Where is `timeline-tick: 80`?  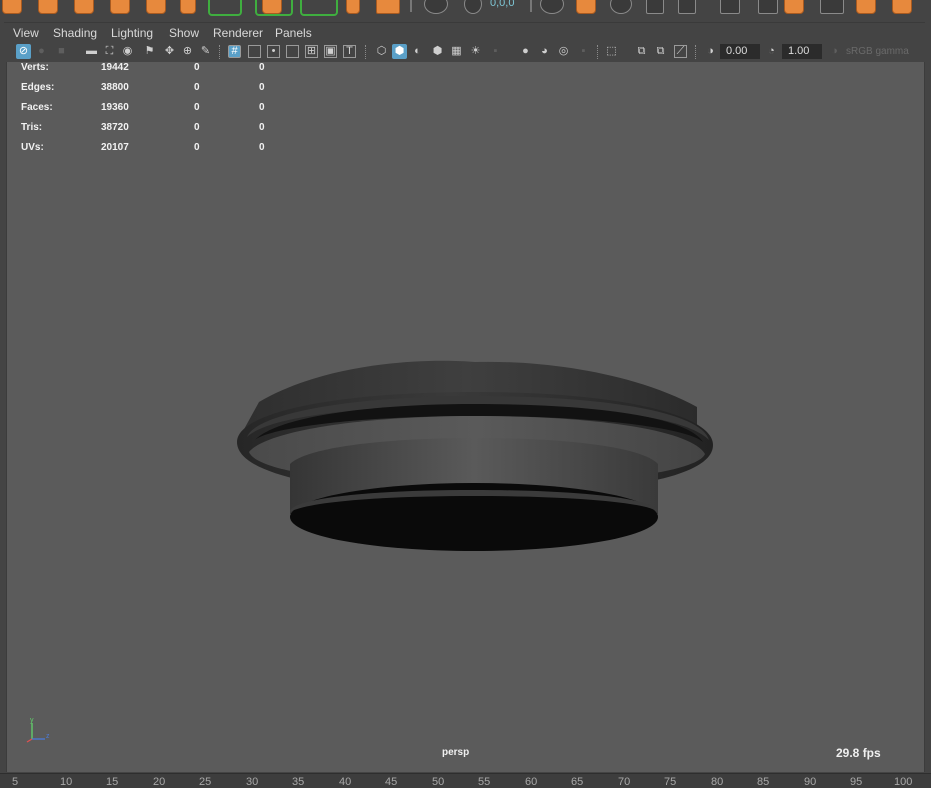 timeline-tick: 80 is located at coordinates (717, 782).